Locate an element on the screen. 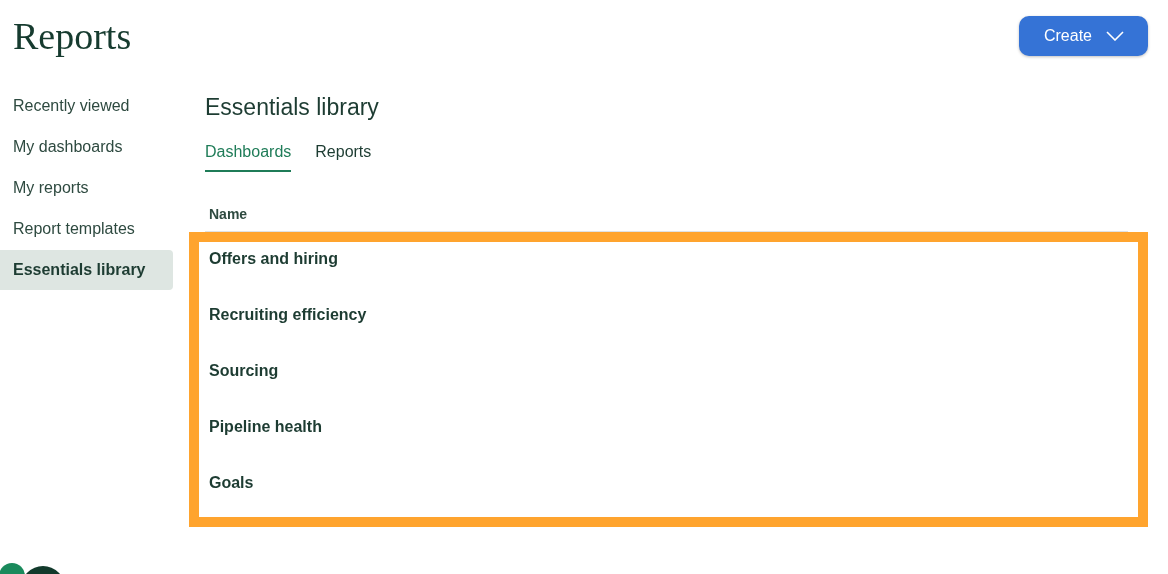  table-cell: Goals is located at coordinates (226, 479).